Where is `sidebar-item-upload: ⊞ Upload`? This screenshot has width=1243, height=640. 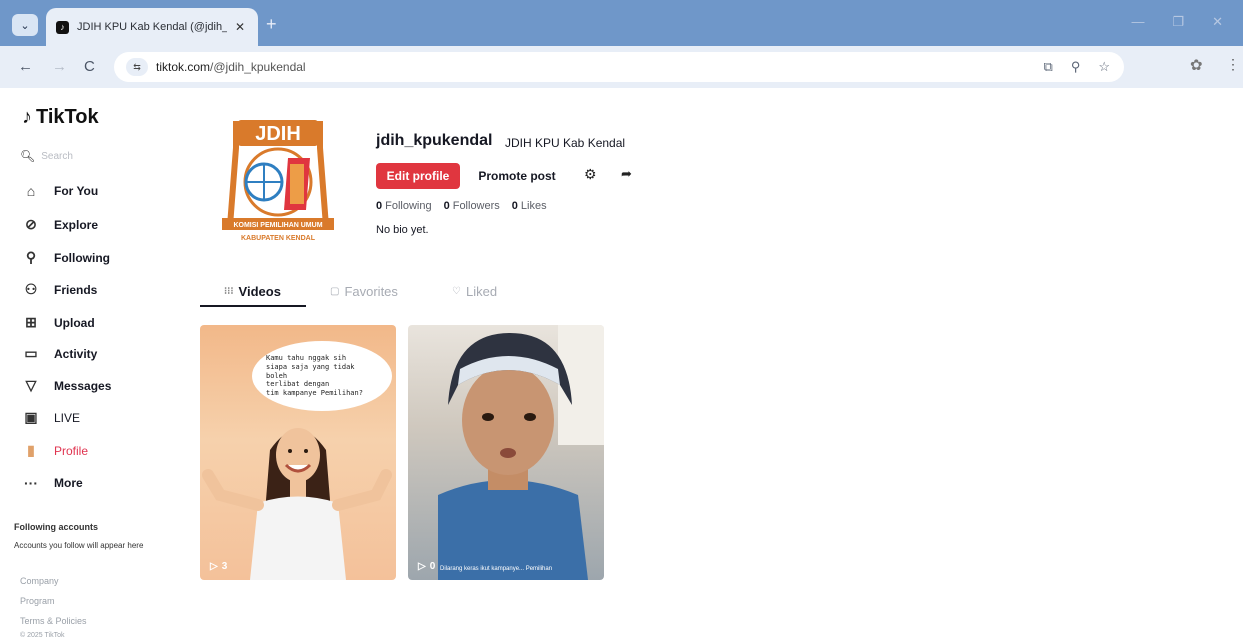
sidebar-item-upload: ⊞ Upload is located at coordinates (58, 322).